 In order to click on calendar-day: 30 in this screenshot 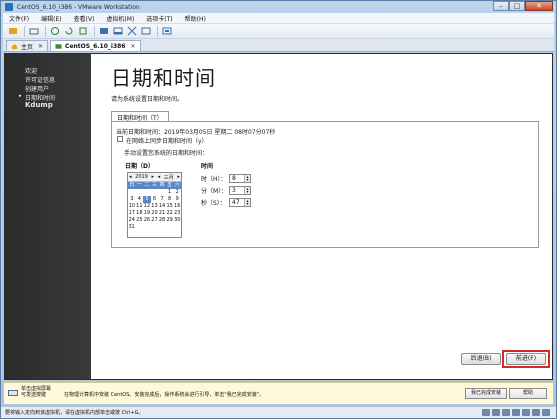, I will do `click(177, 220)`.